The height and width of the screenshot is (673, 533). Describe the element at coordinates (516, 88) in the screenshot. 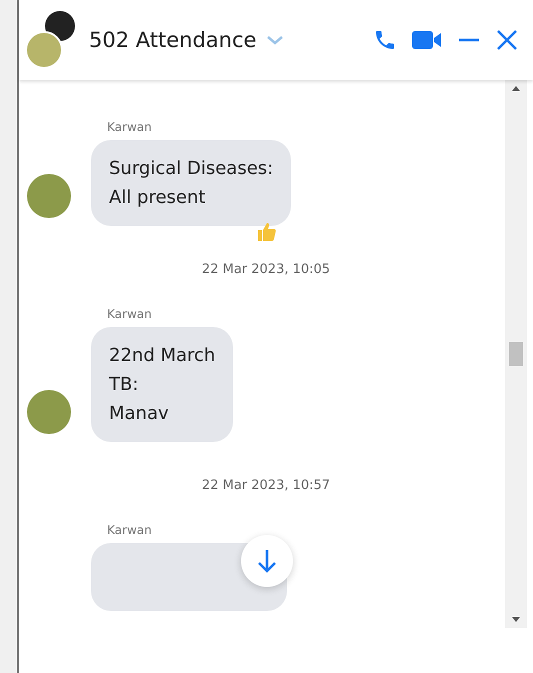

I see `scroll-up-arrow-icon` at that location.